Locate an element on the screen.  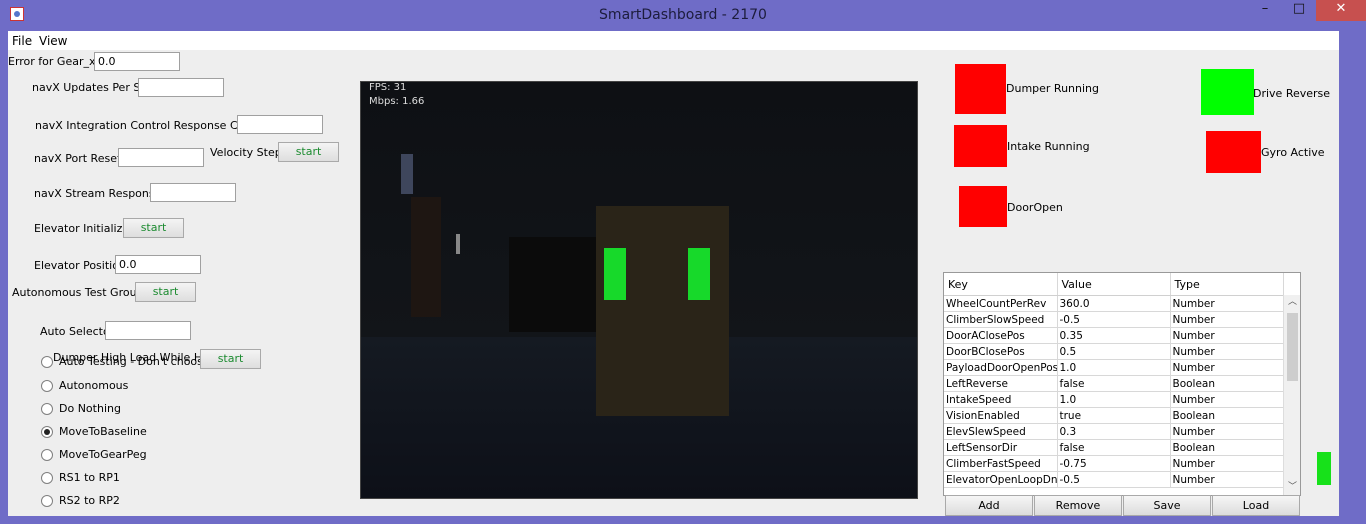
auto-selector-field is located at coordinates (148, 330).